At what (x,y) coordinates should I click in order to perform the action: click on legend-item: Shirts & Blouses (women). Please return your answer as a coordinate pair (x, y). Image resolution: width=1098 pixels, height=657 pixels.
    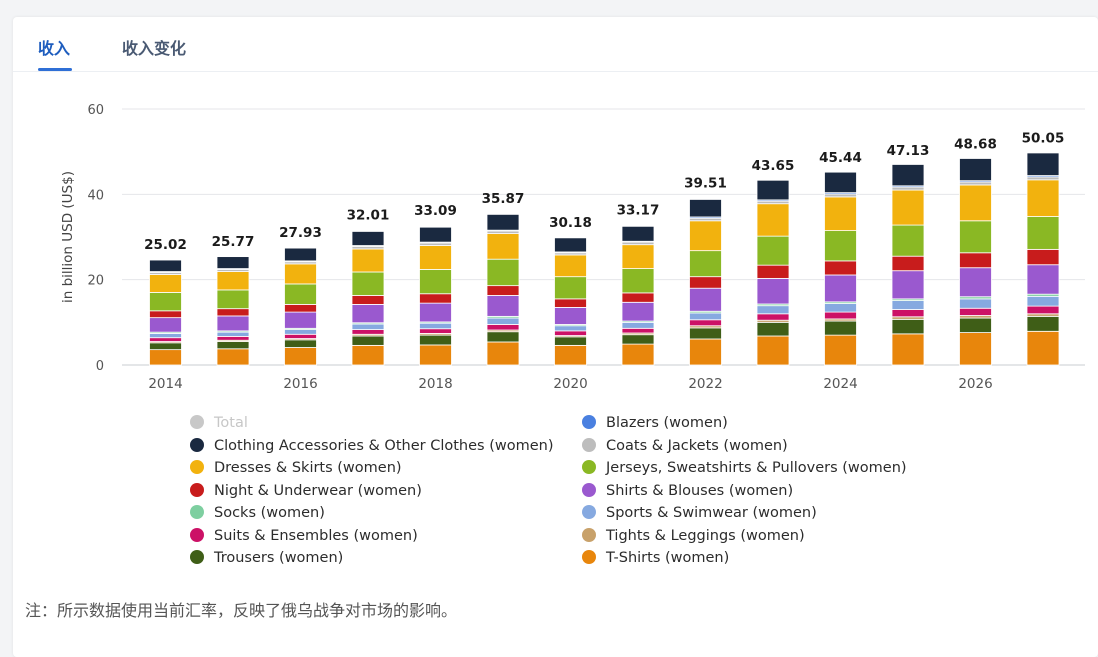
    Looking at the image, I should click on (687, 492).